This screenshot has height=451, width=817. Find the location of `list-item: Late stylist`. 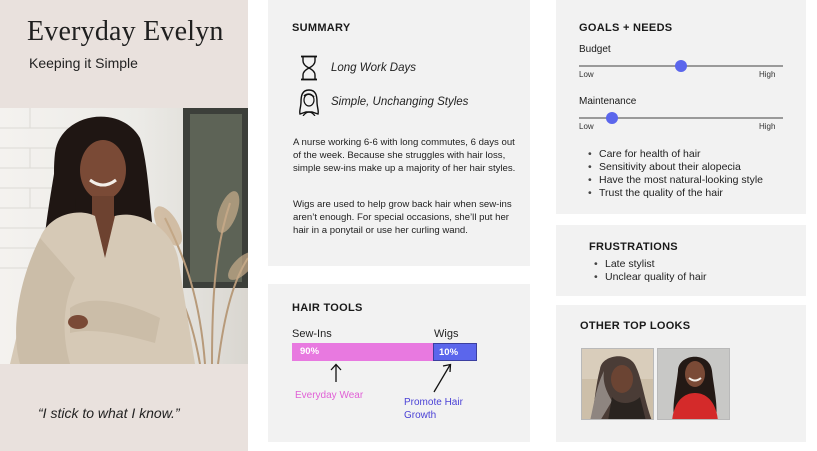

list-item: Late stylist is located at coordinates (650, 264).